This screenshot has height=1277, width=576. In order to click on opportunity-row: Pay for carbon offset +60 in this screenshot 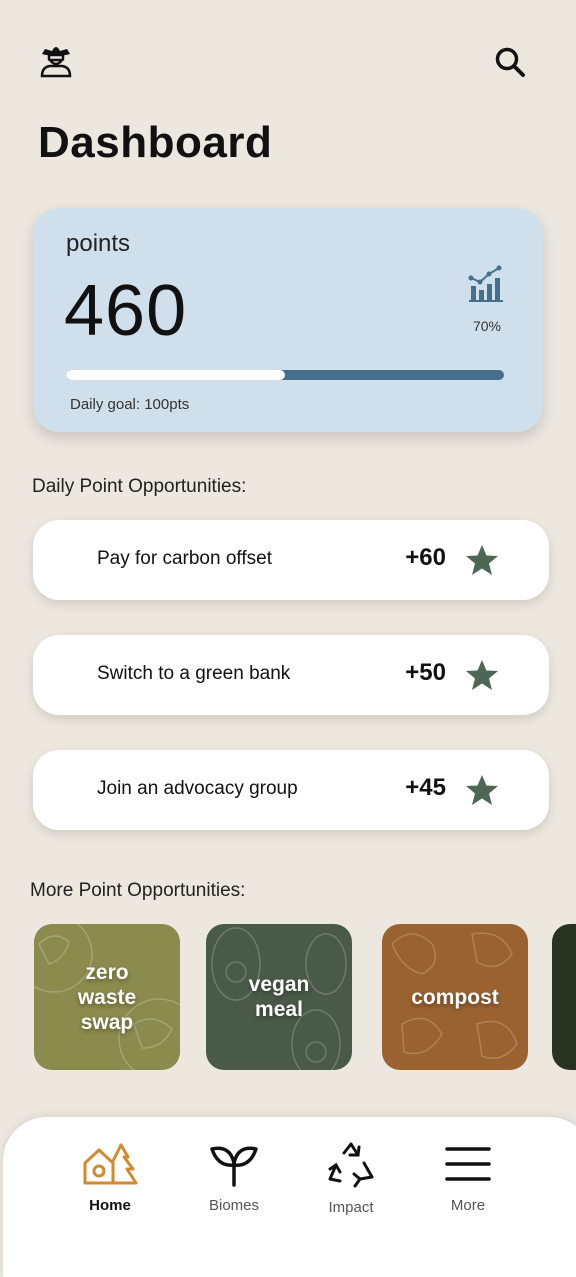, I will do `click(291, 560)`.